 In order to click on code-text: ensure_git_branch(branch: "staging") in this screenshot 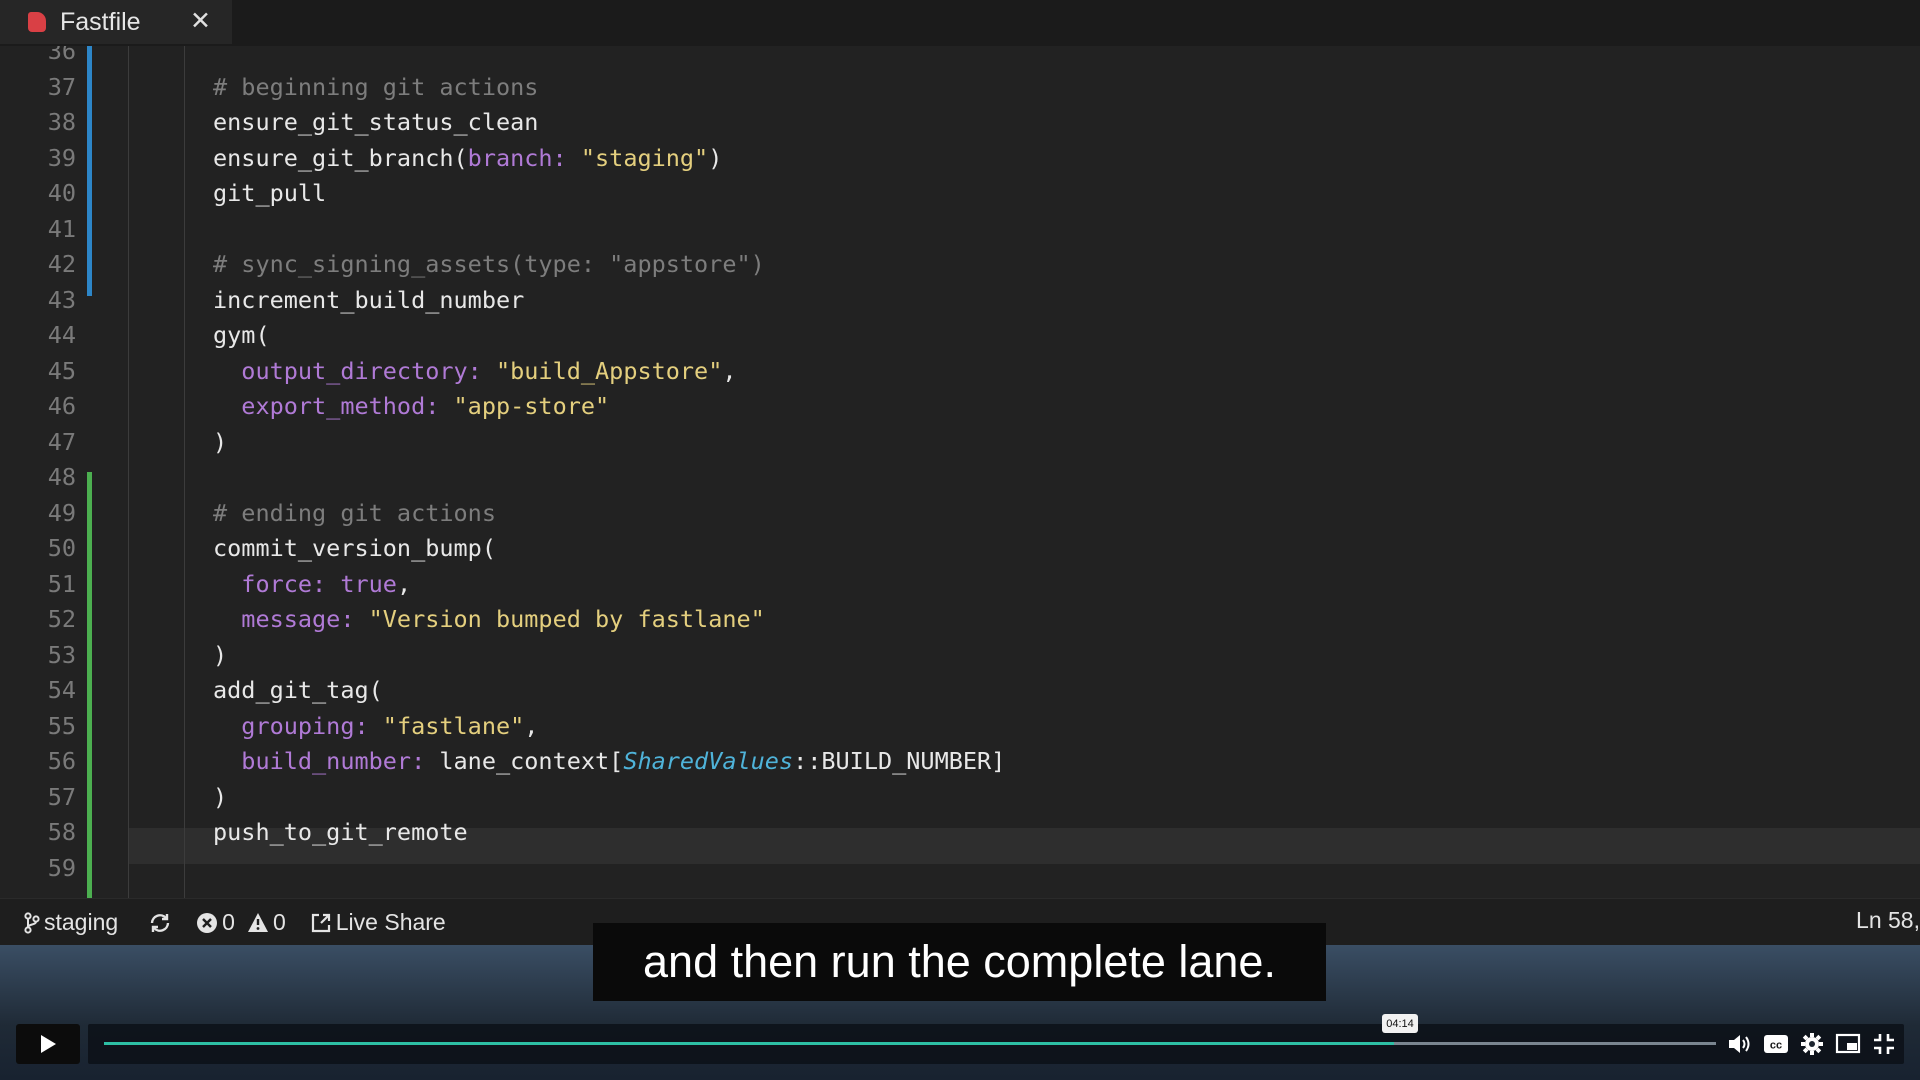, I will do `click(467, 159)`.